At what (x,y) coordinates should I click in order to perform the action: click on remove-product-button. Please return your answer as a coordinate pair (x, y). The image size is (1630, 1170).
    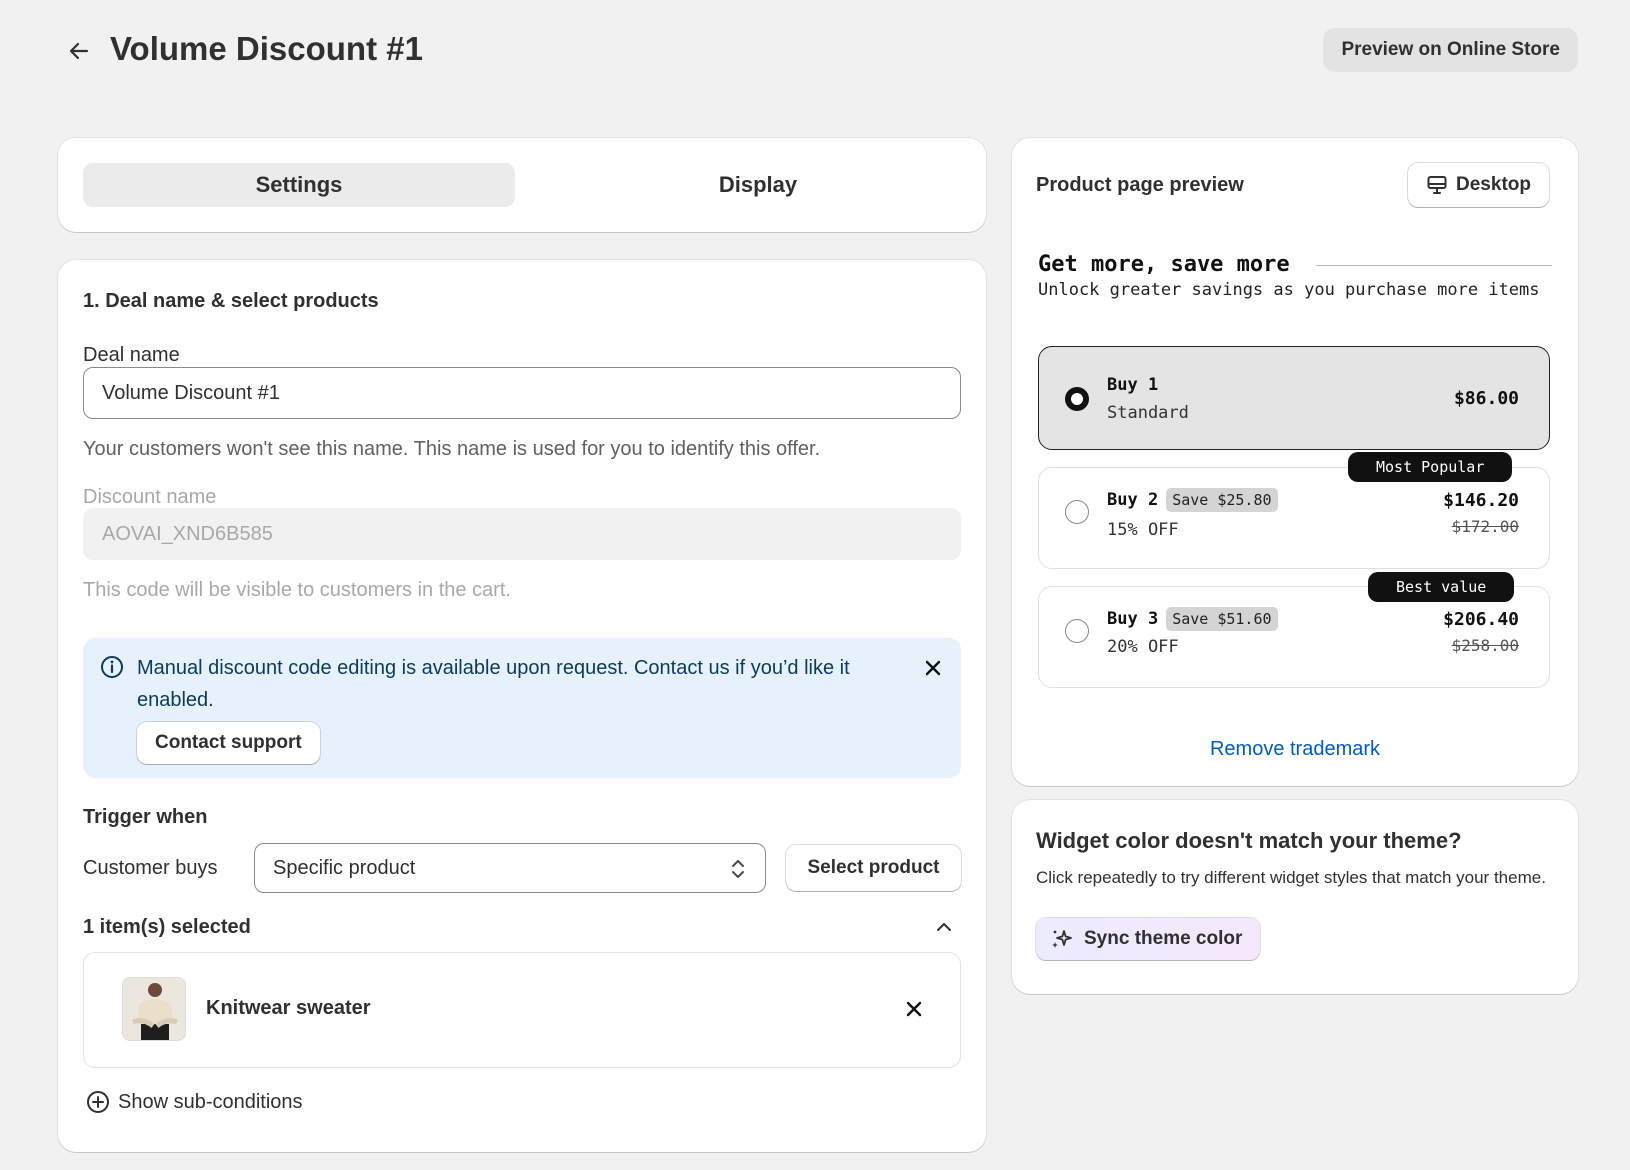
    Looking at the image, I should click on (914, 1009).